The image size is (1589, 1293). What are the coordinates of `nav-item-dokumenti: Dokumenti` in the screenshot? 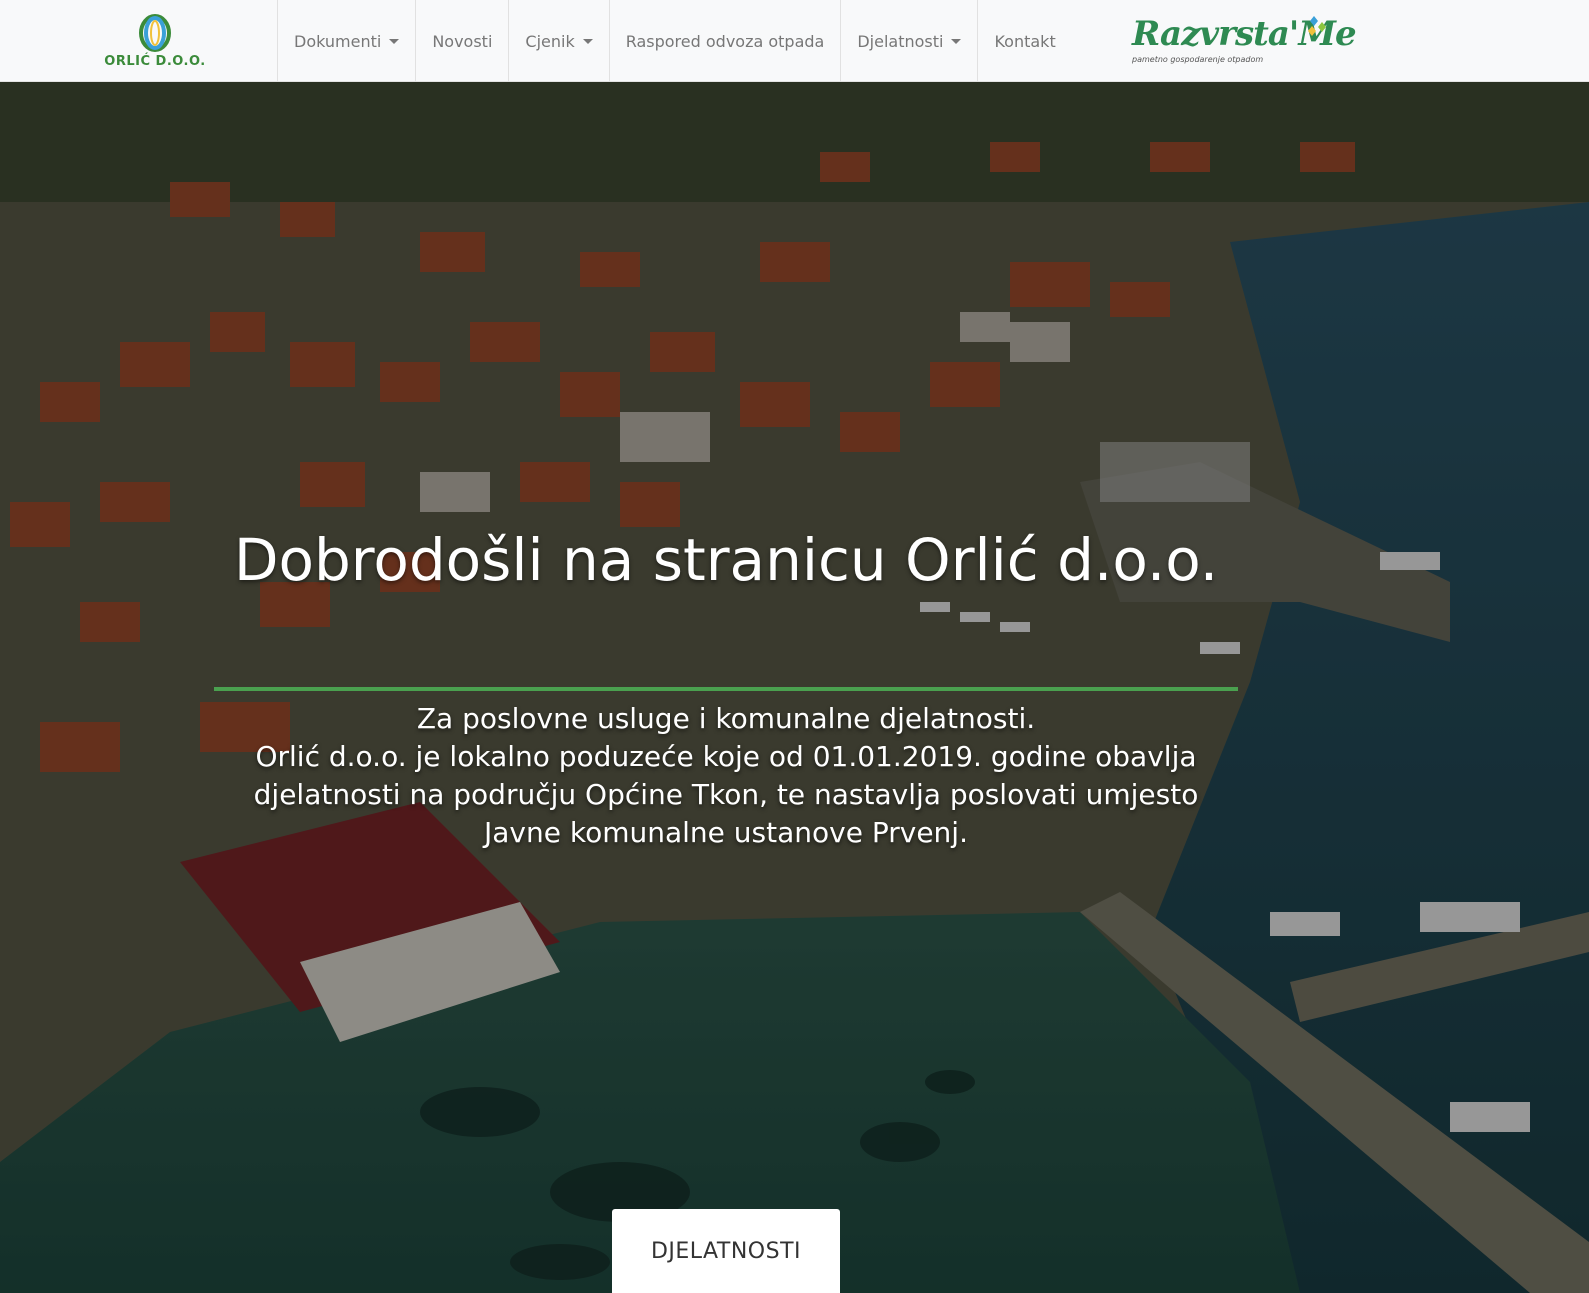 It's located at (346, 41).